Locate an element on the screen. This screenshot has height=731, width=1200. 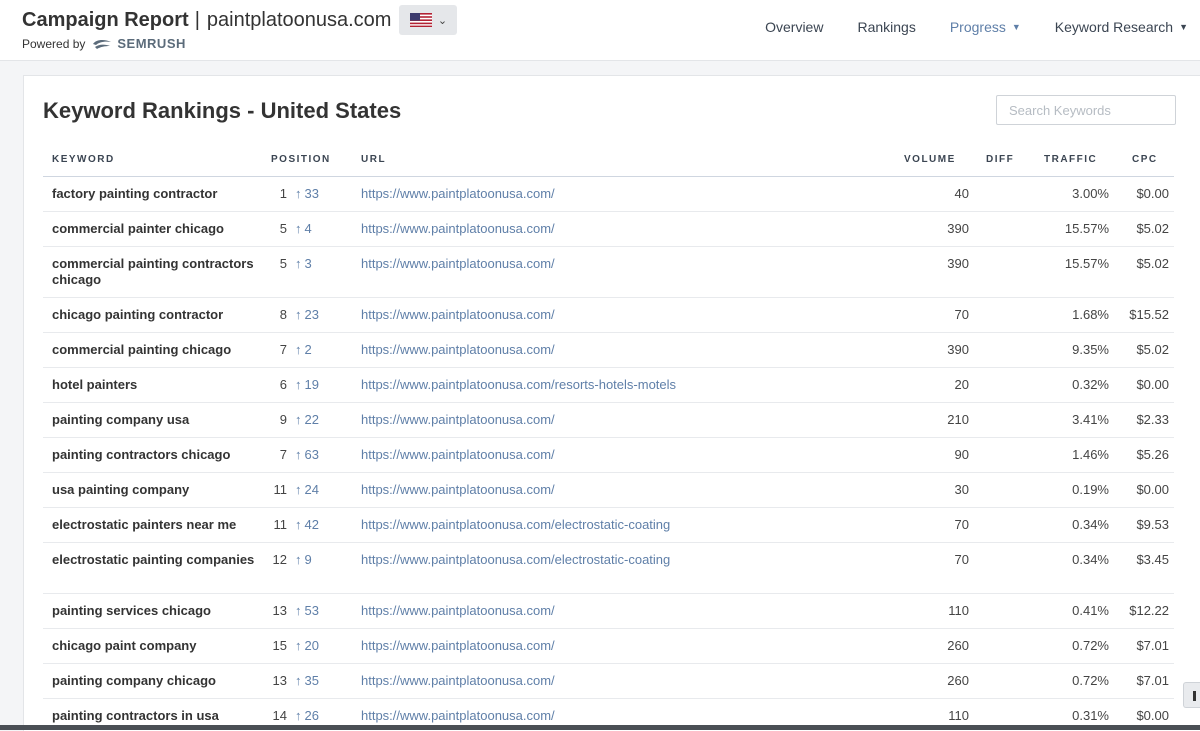
report-title-row: Campaign Report | paintplatoonusa.com ⌄ is located at coordinates (240, 20).